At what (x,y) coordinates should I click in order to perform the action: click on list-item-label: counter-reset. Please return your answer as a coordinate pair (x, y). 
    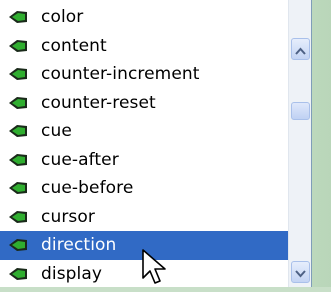
    Looking at the image, I should click on (98, 102).